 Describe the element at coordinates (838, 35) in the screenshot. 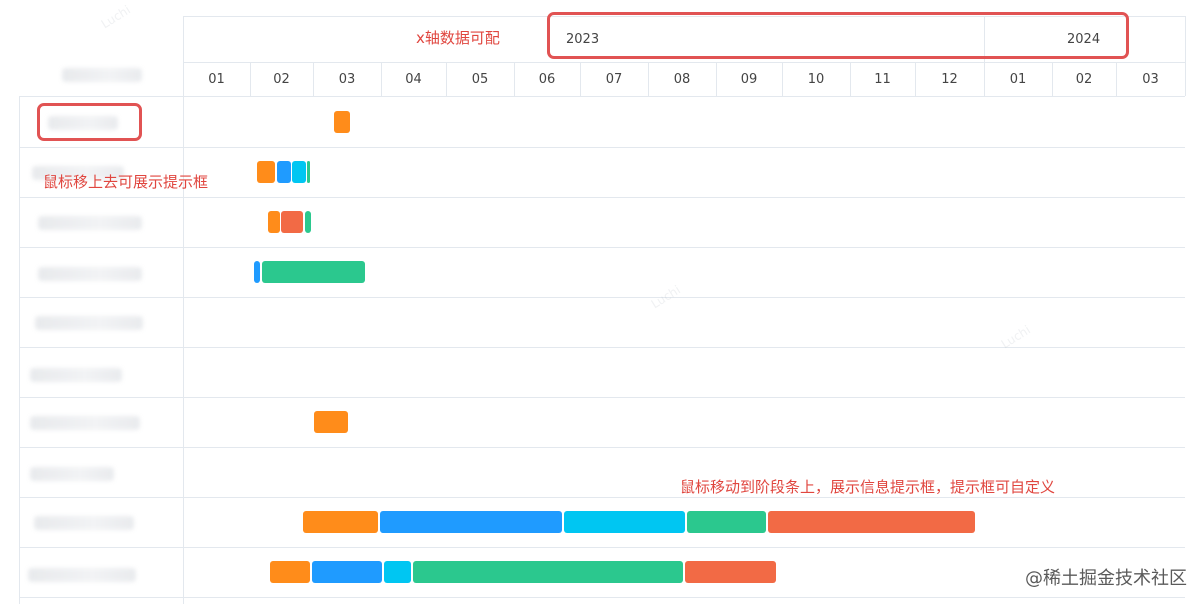

I see `xaxis-highlight-box` at that location.